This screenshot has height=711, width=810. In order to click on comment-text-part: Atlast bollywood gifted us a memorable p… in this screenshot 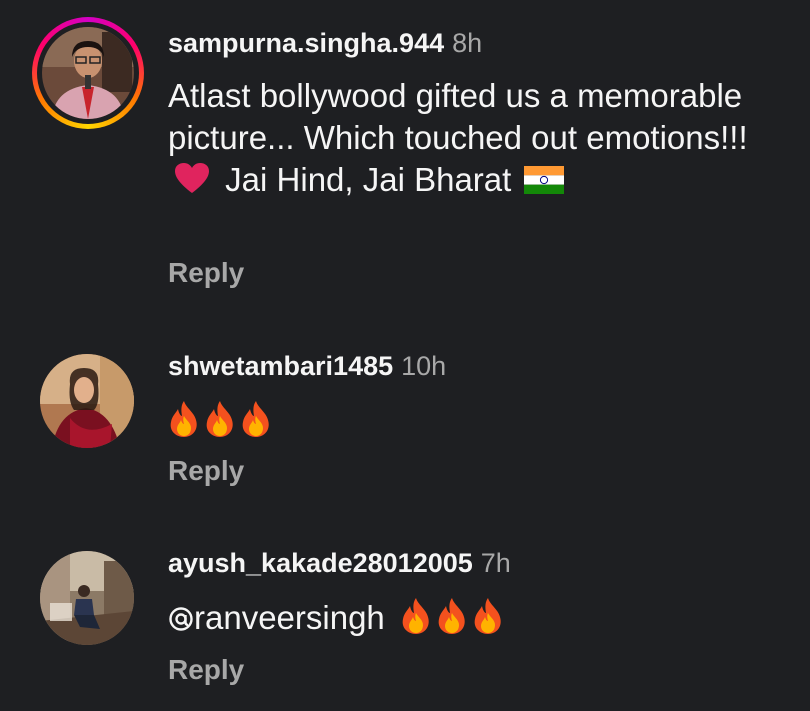, I will do `click(458, 116)`.